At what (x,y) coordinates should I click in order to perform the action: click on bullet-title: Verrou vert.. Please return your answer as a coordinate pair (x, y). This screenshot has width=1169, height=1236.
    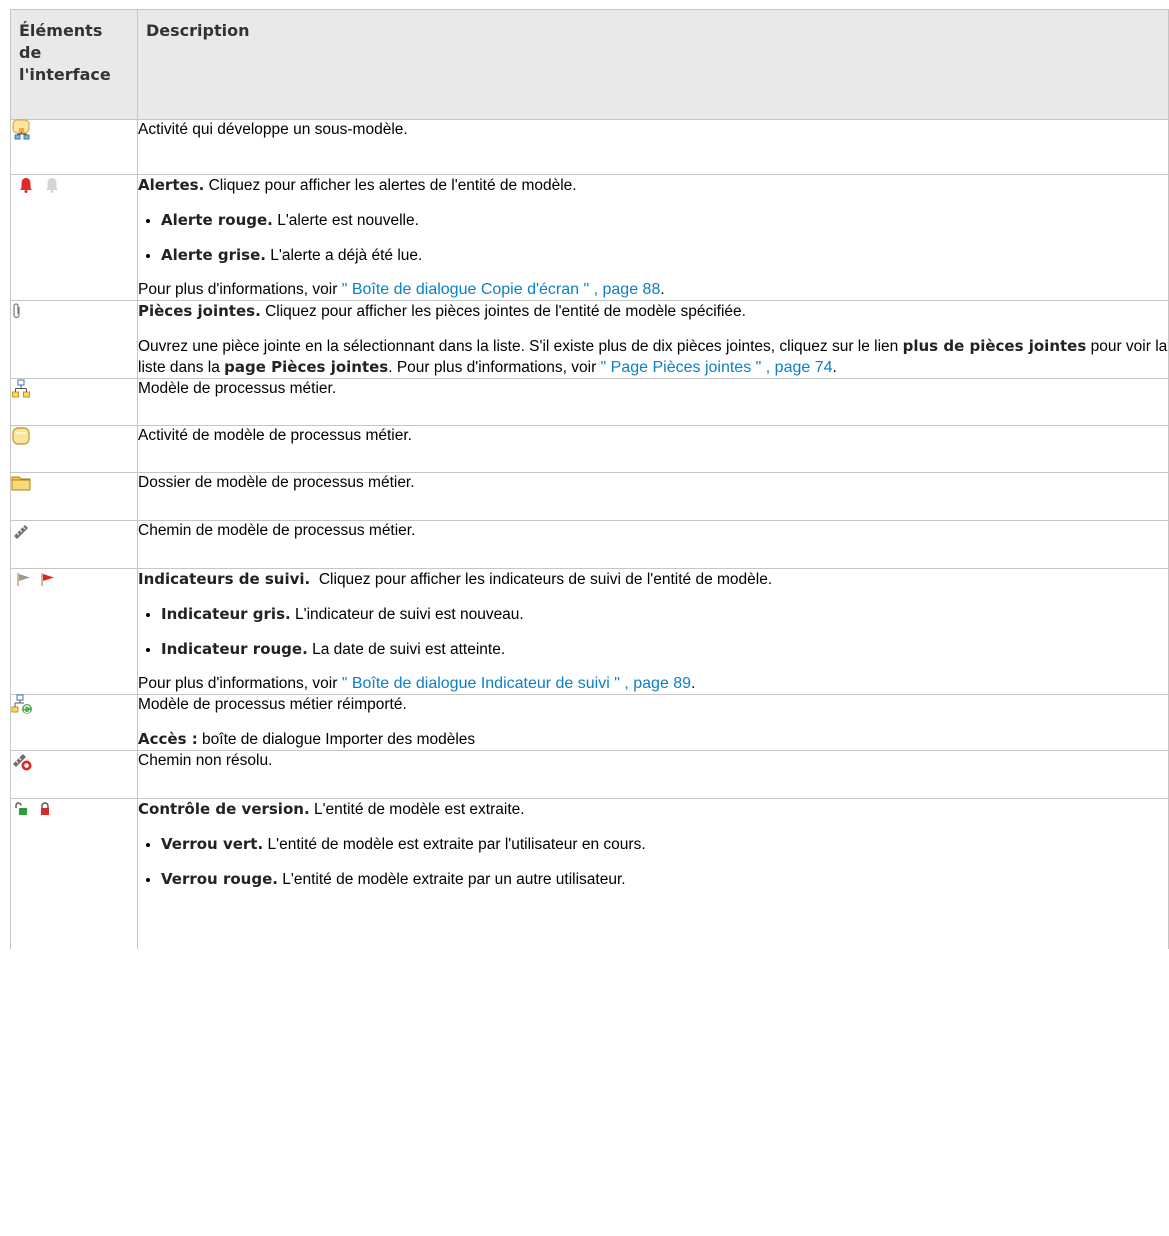
    Looking at the image, I should click on (212, 844).